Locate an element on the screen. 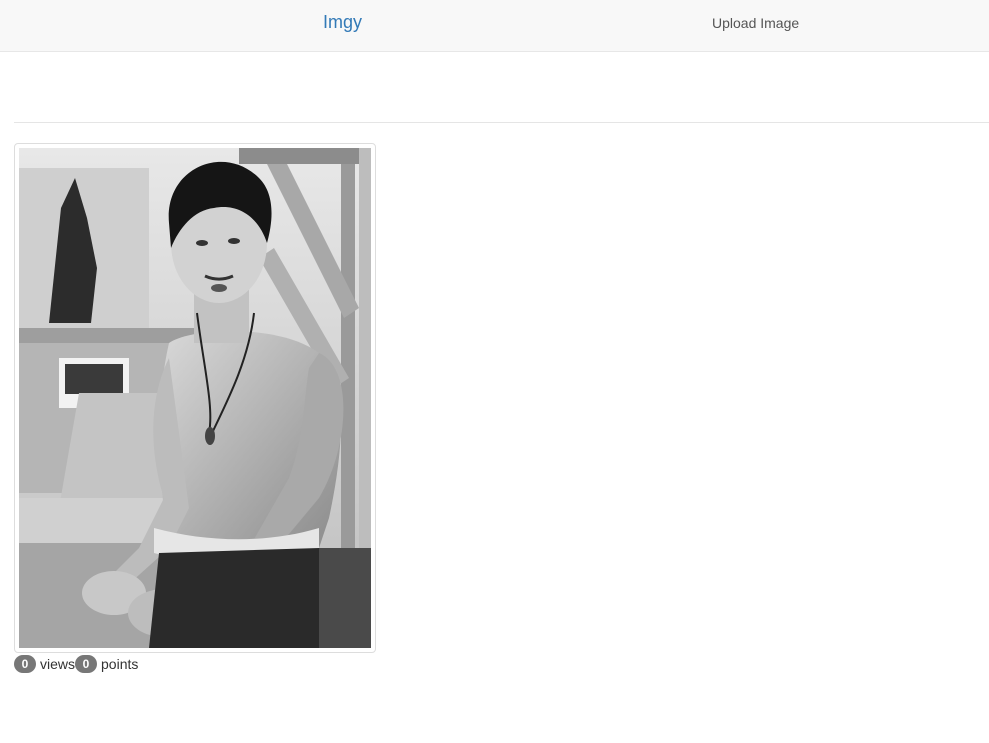  brand-link: Imgy is located at coordinates (342, 22).